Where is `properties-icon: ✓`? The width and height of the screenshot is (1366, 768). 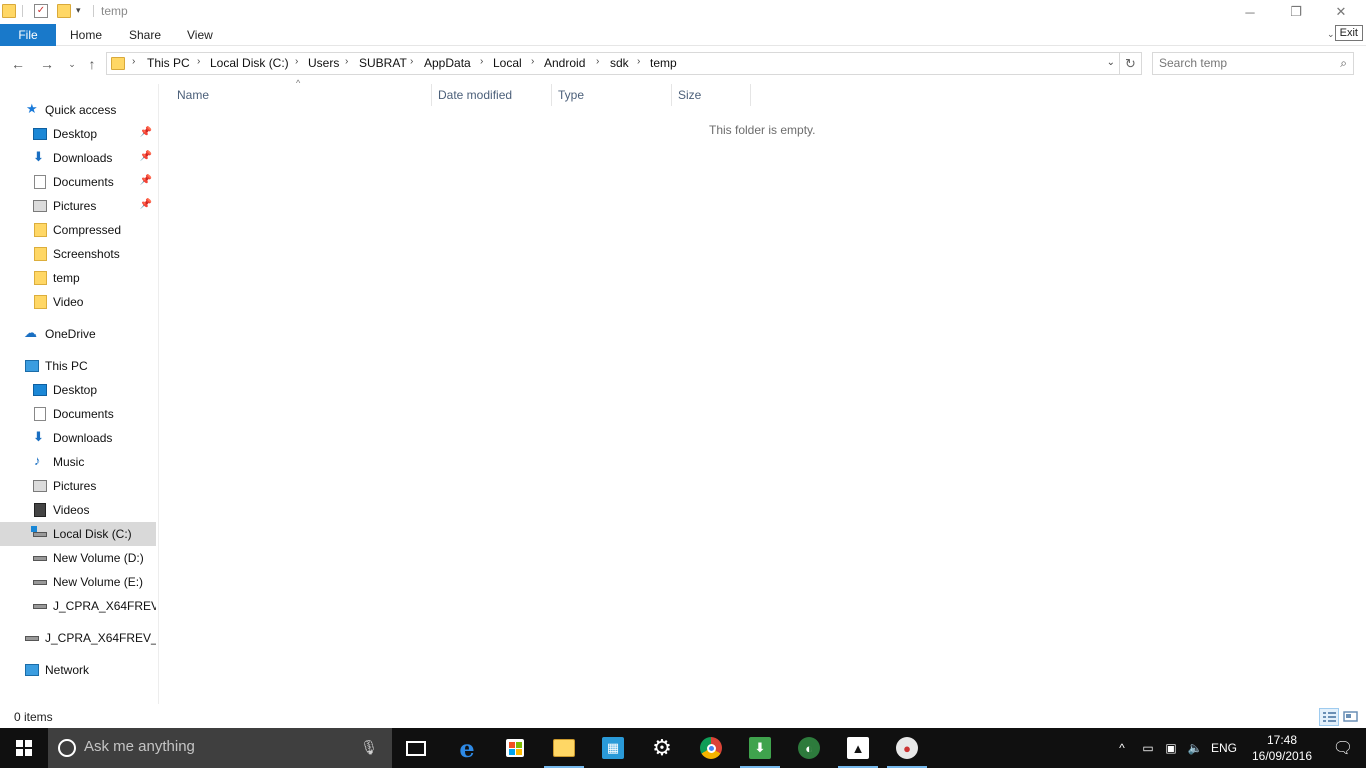
properties-icon: ✓ is located at coordinates (41, 11).